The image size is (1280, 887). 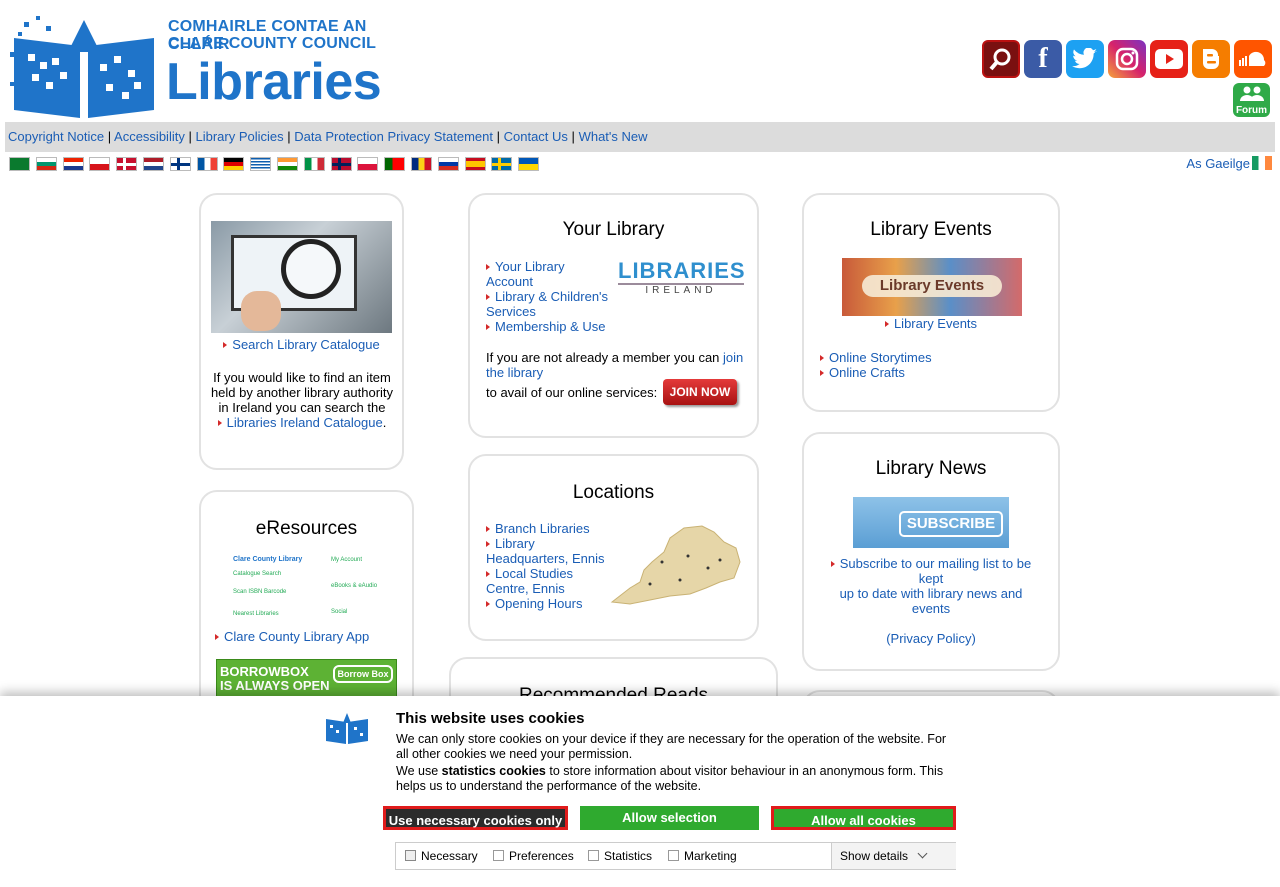 What do you see at coordinates (305, 422) in the screenshot?
I see `libraries-ireland-catalogue-link: Libraries Ireland Catalogue` at bounding box center [305, 422].